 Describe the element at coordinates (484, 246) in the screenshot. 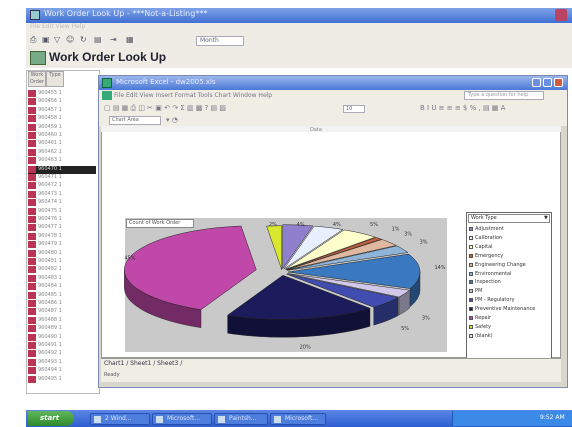

I see `legend-label: Capital` at that location.